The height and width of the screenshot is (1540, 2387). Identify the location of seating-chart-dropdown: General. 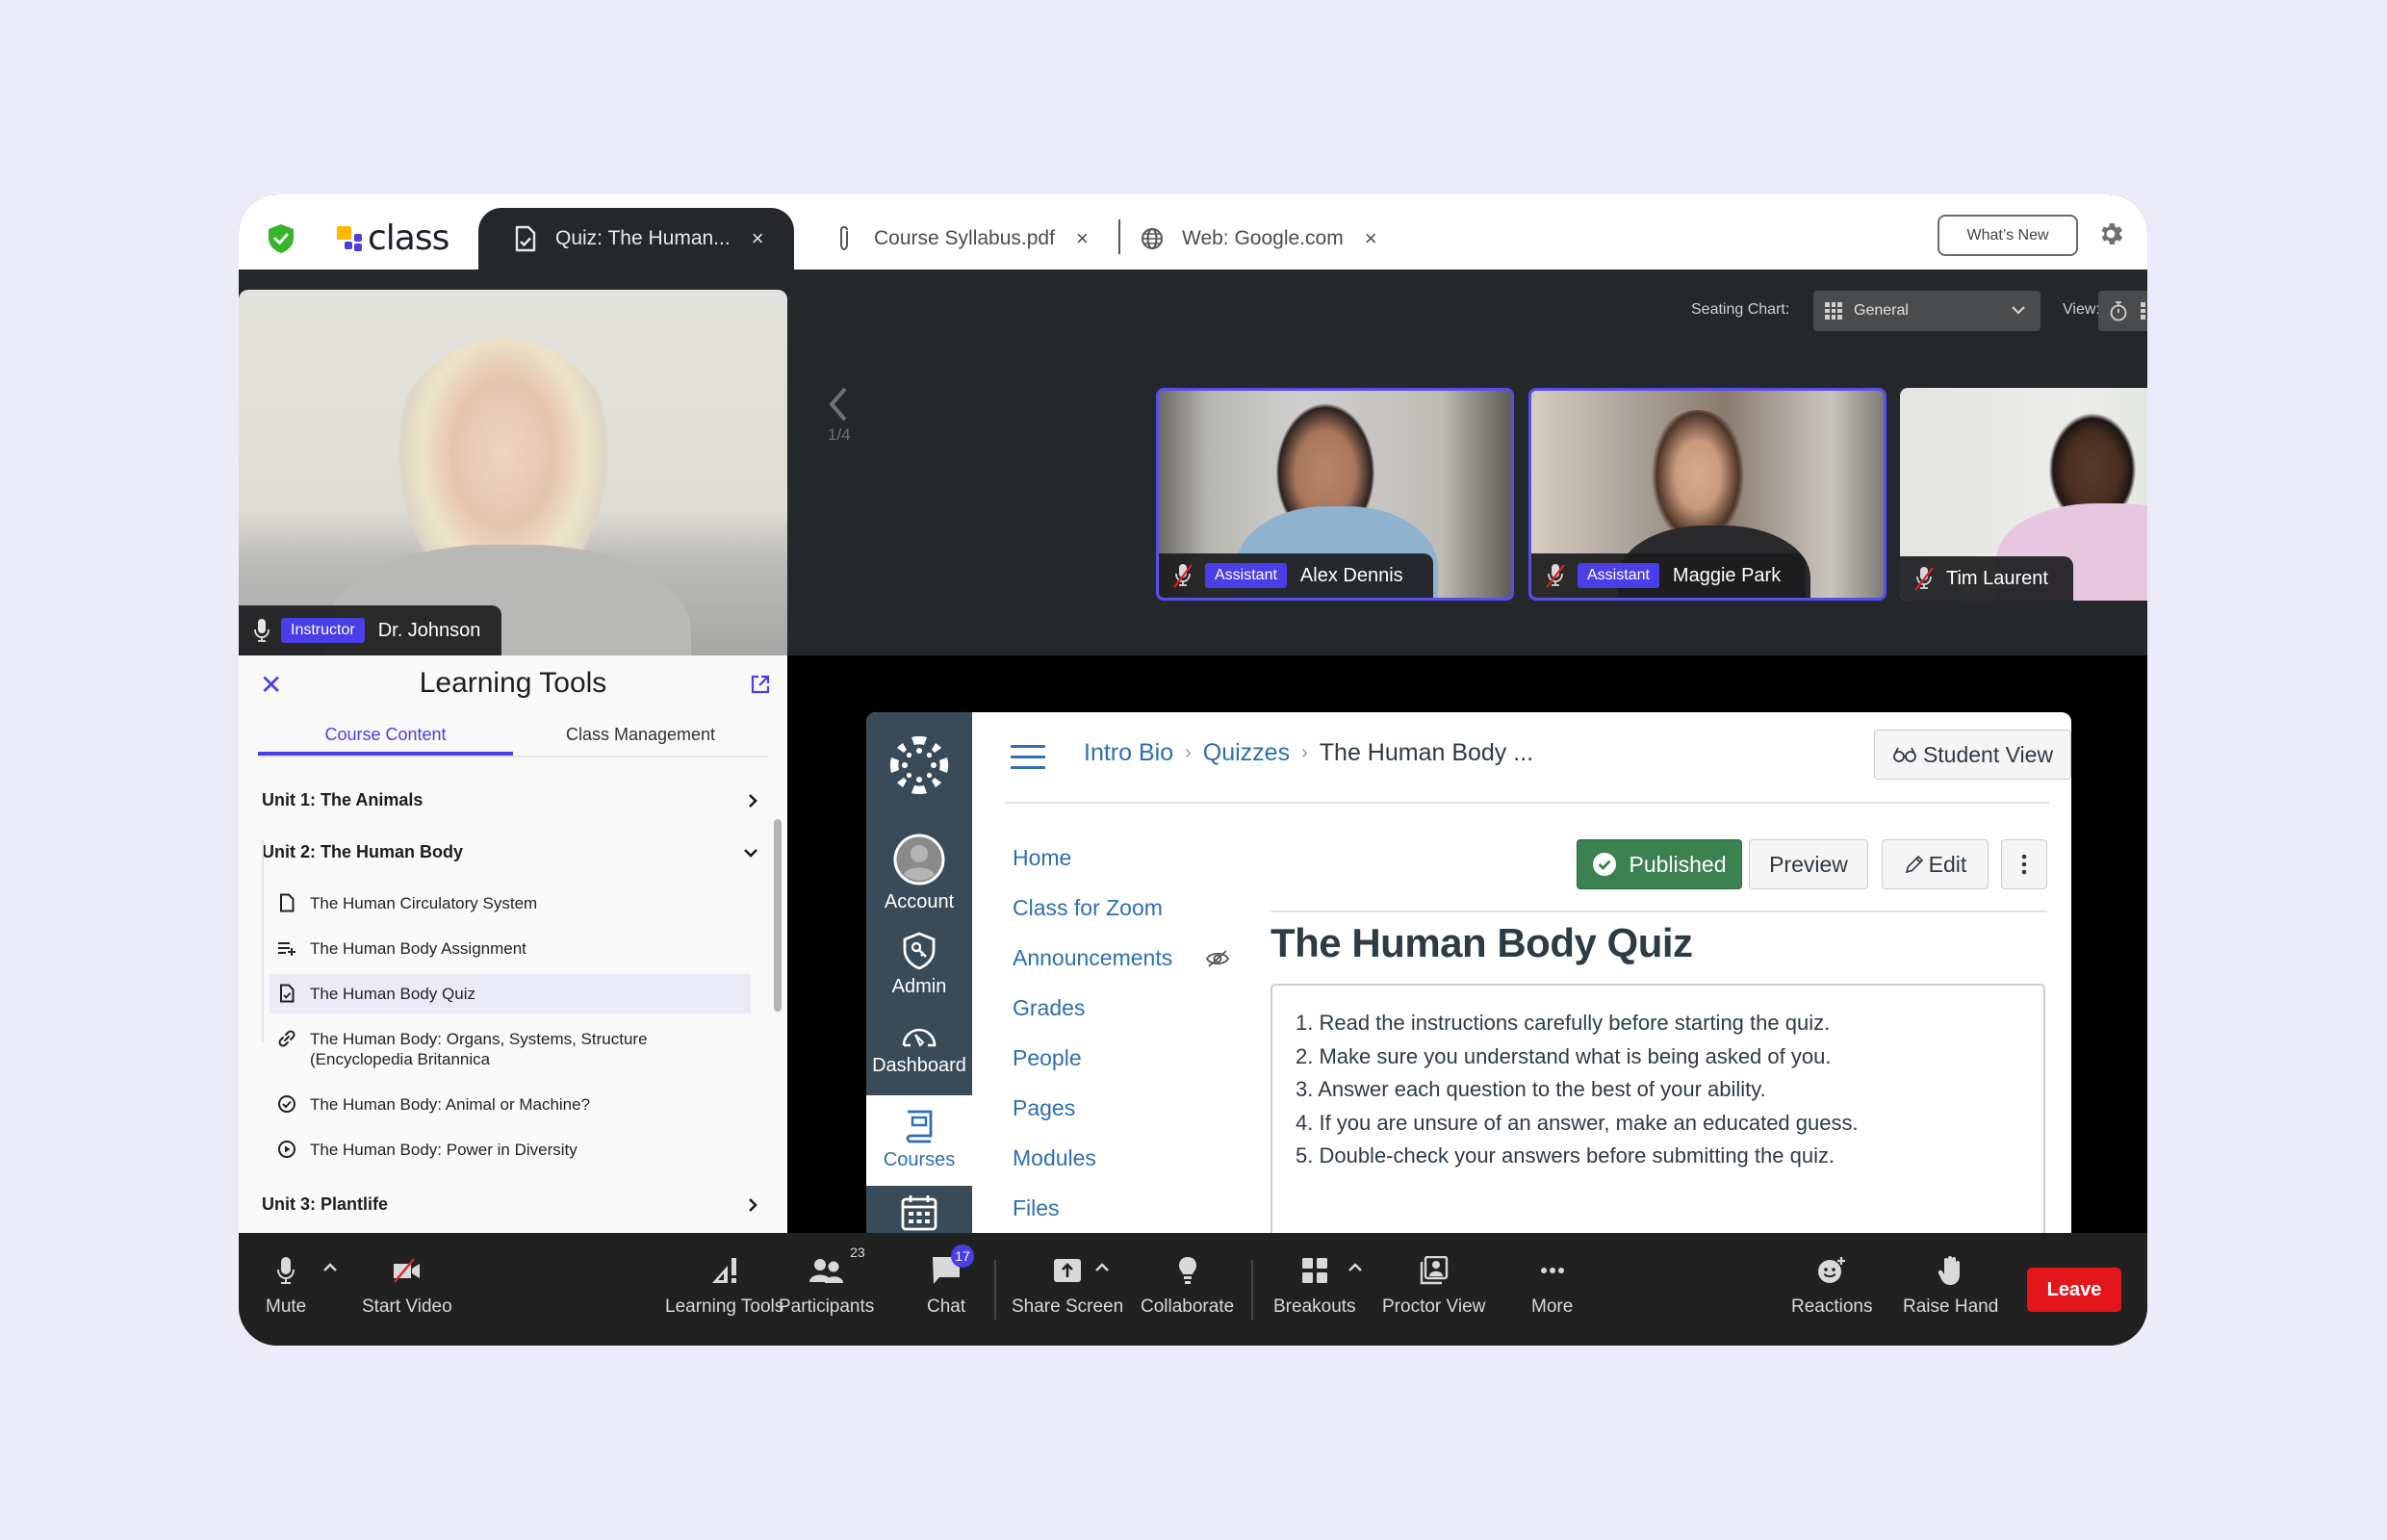
(1926, 311).